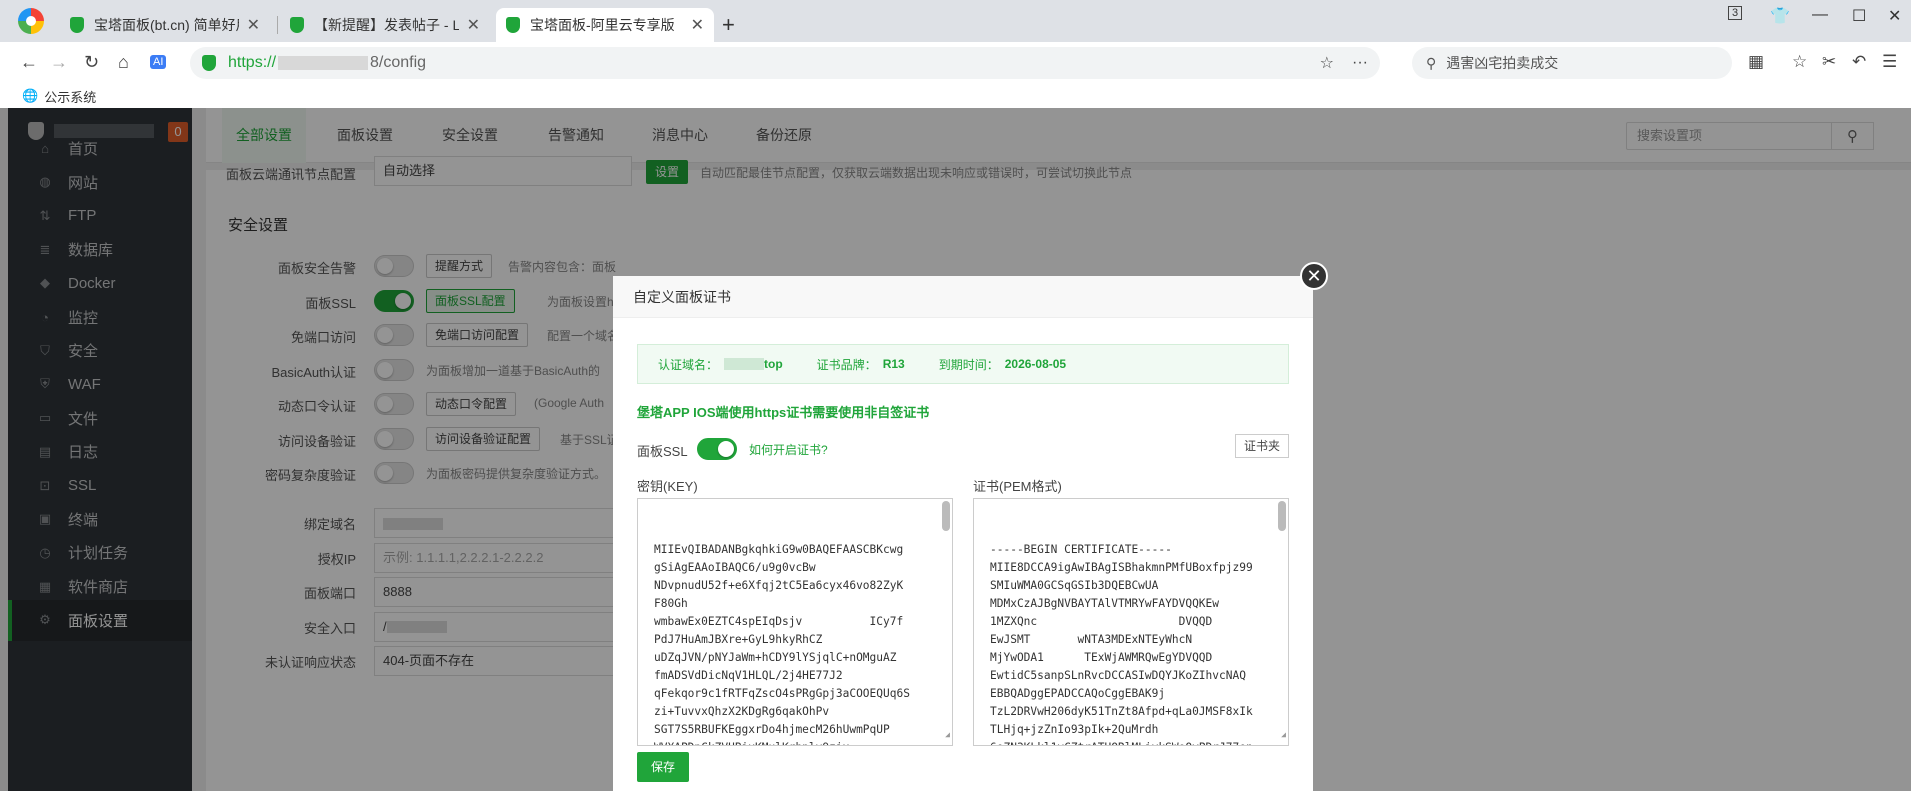  I want to click on textarea-line: EBBQADggEPADCCAQoCggEBAK9j, so click(1078, 693).